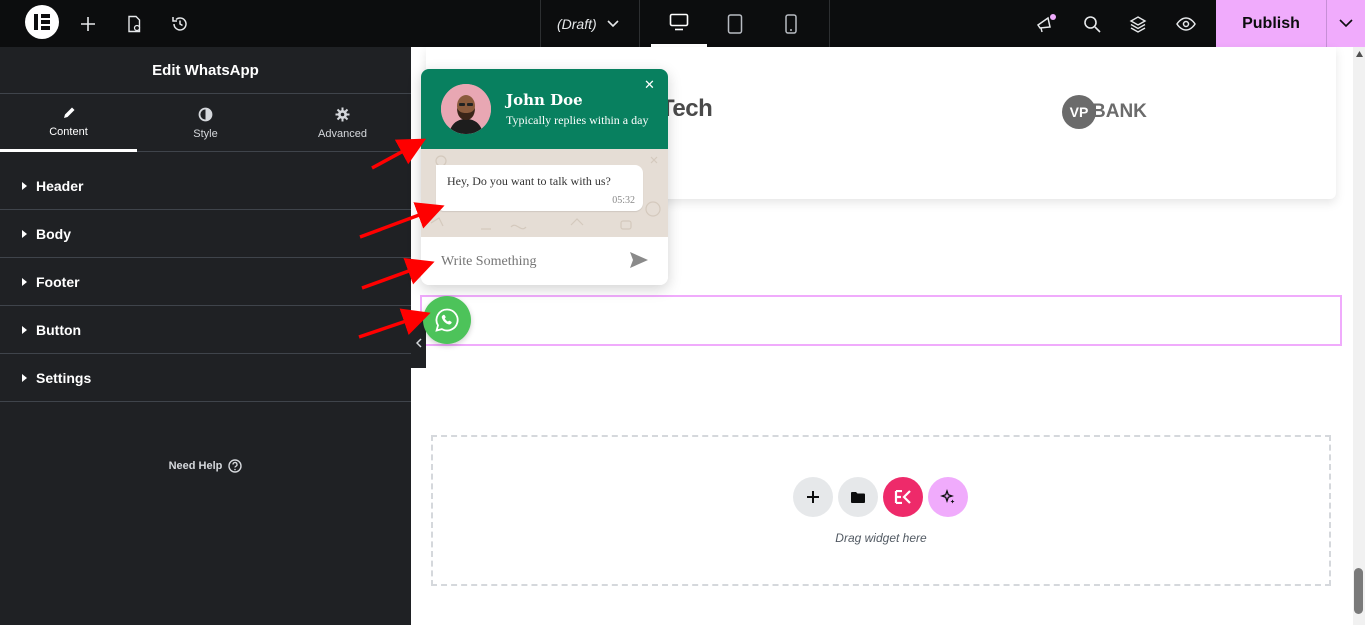  What do you see at coordinates (639, 262) in the screenshot?
I see `send-icon` at bounding box center [639, 262].